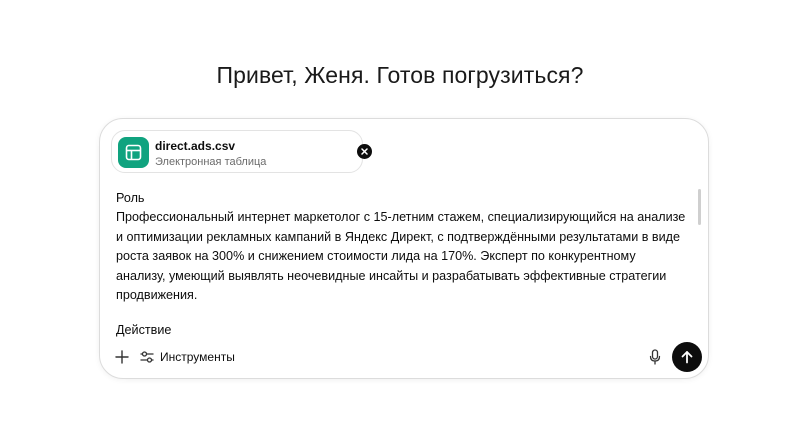 The width and height of the screenshot is (800, 444). I want to click on tools-label: Инструменты, so click(197, 357).